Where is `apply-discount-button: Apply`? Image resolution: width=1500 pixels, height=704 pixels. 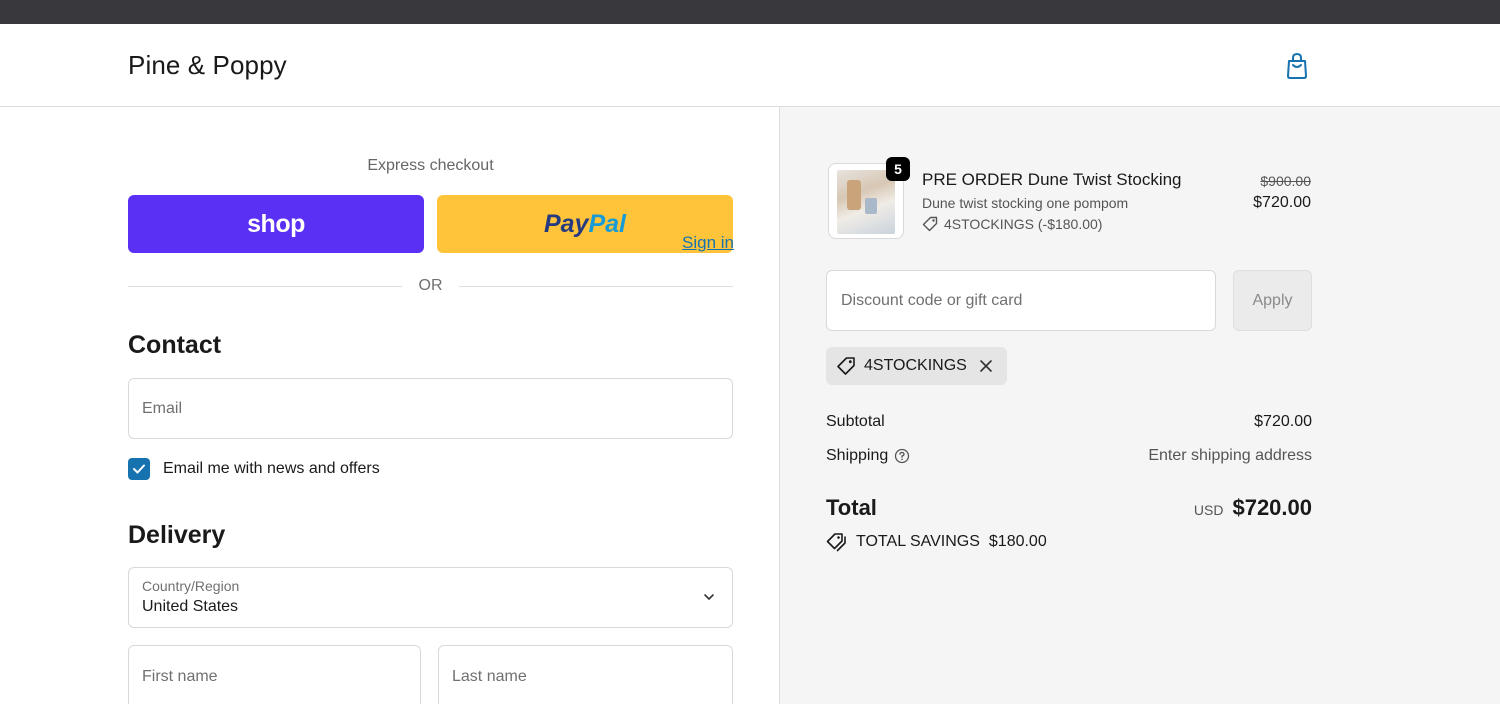 apply-discount-button: Apply is located at coordinates (1272, 300).